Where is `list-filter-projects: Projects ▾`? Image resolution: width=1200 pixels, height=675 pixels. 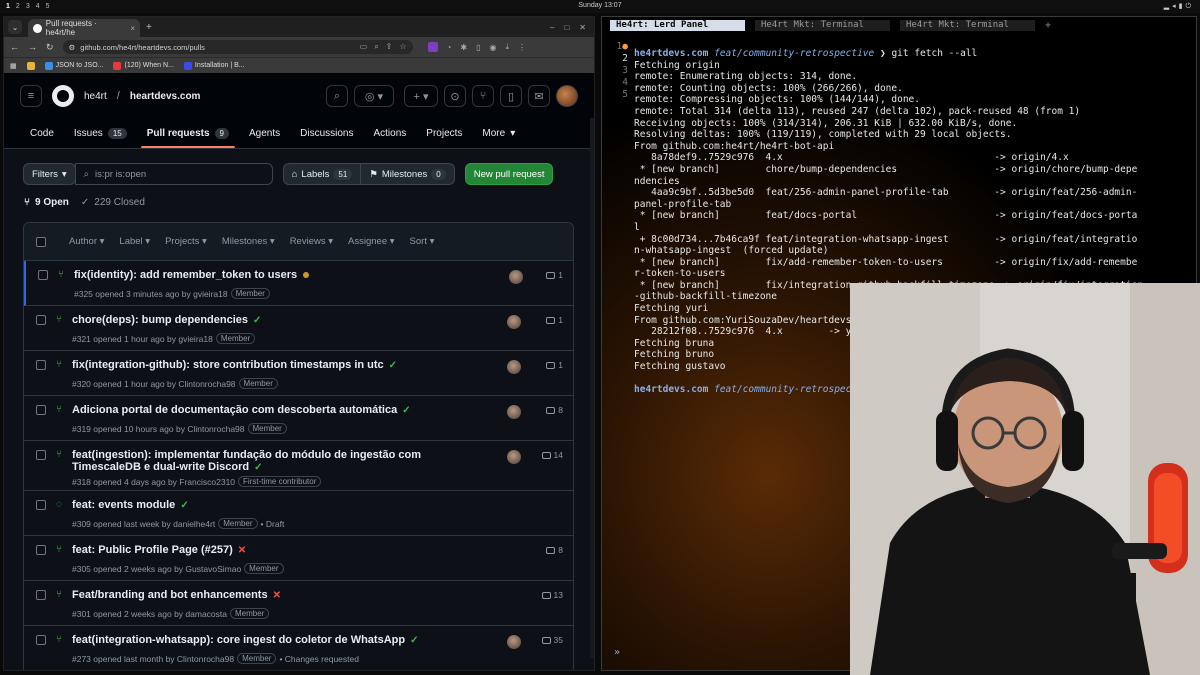 list-filter-projects: Projects ▾ is located at coordinates (186, 241).